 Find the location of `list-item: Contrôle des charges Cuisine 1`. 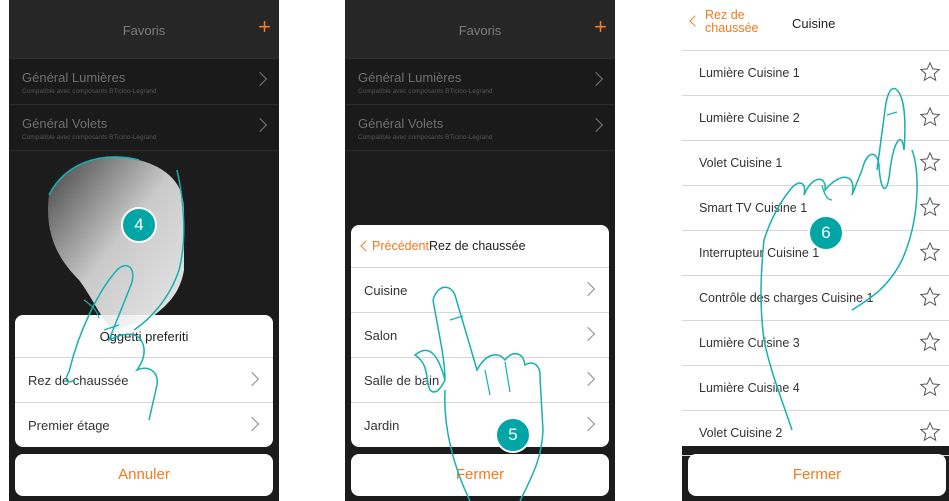

list-item: Contrôle des charges Cuisine 1 is located at coordinates (815, 298).